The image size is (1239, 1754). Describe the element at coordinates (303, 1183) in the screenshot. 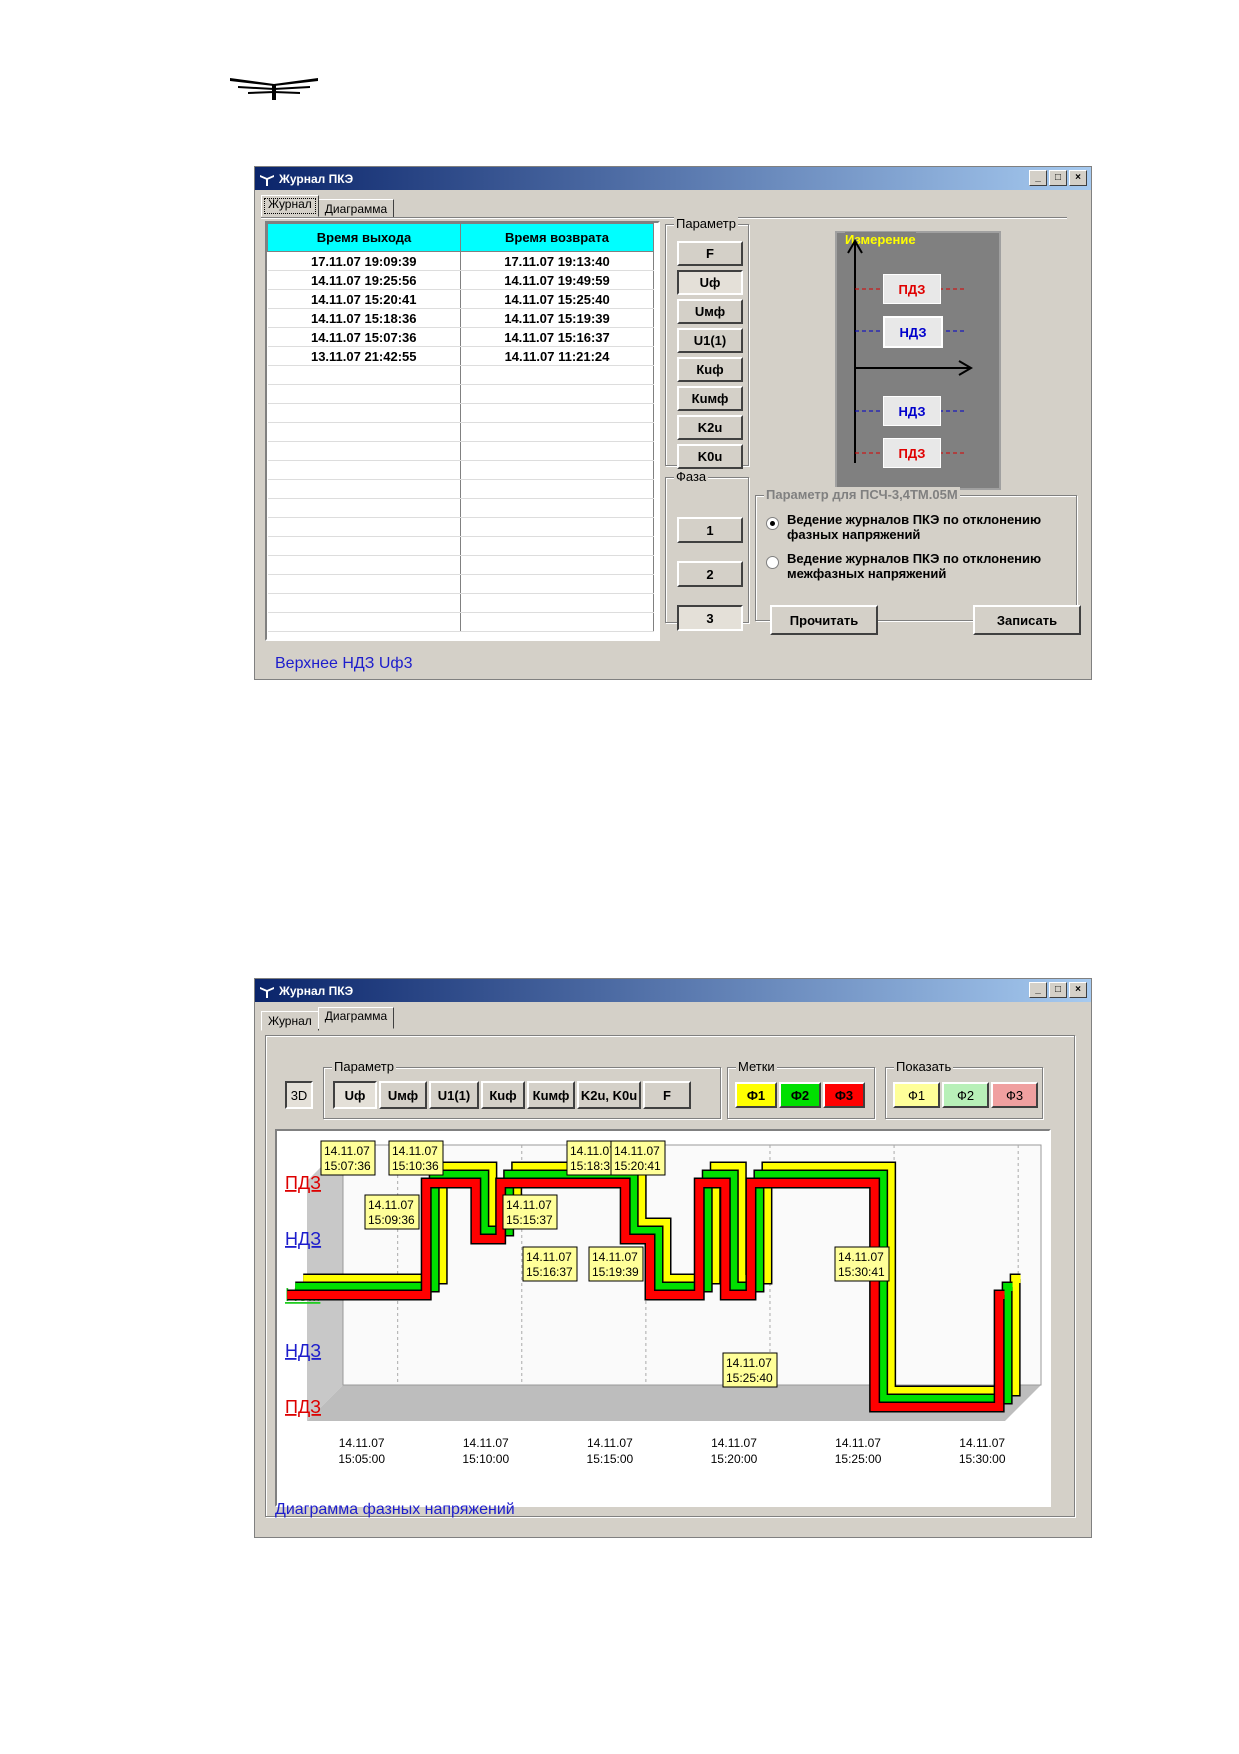

I see `y-level-label: ПДЗ` at that location.